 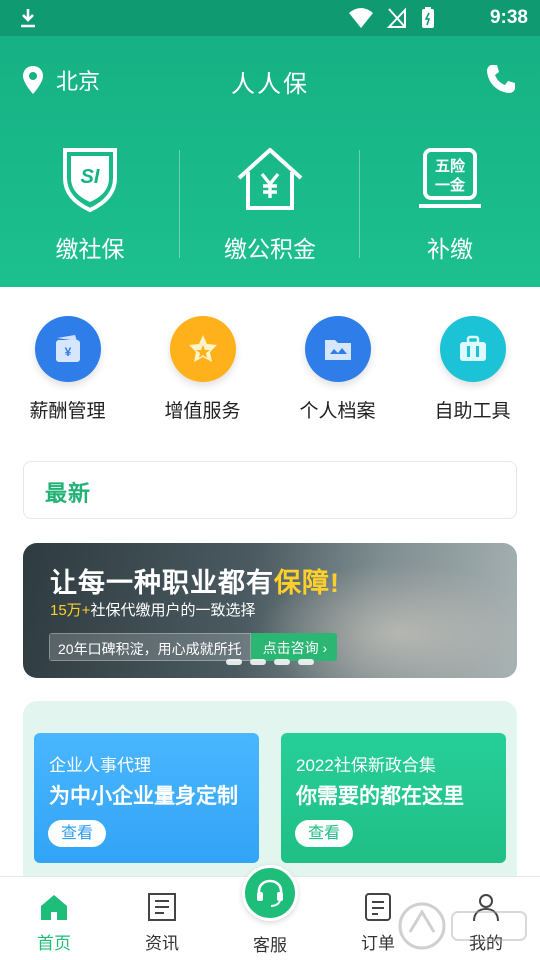 I want to click on card-enterprise-hr: 企业人事代理 为中小企业量身定制 查看, so click(x=146, y=798).